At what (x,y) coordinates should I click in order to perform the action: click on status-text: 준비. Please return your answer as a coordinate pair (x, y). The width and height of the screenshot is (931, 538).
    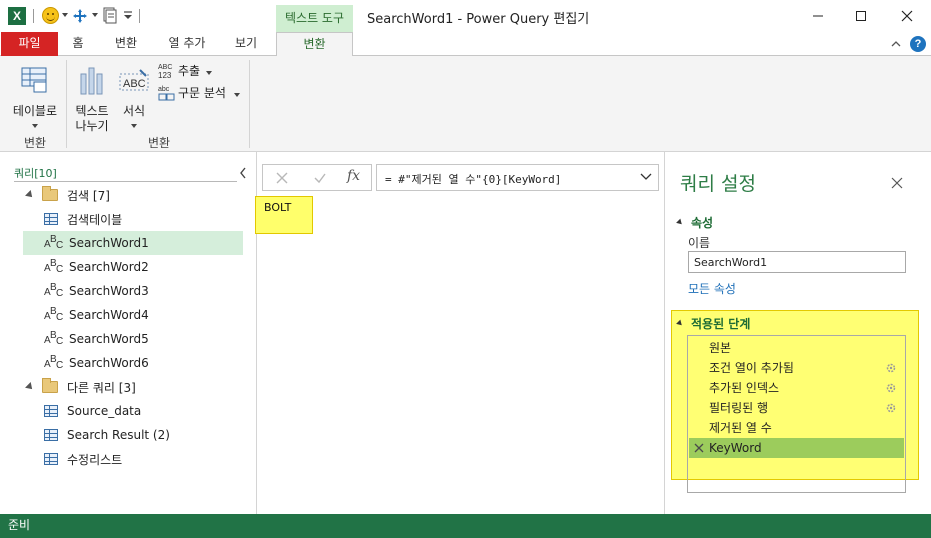
    Looking at the image, I should click on (19, 525).